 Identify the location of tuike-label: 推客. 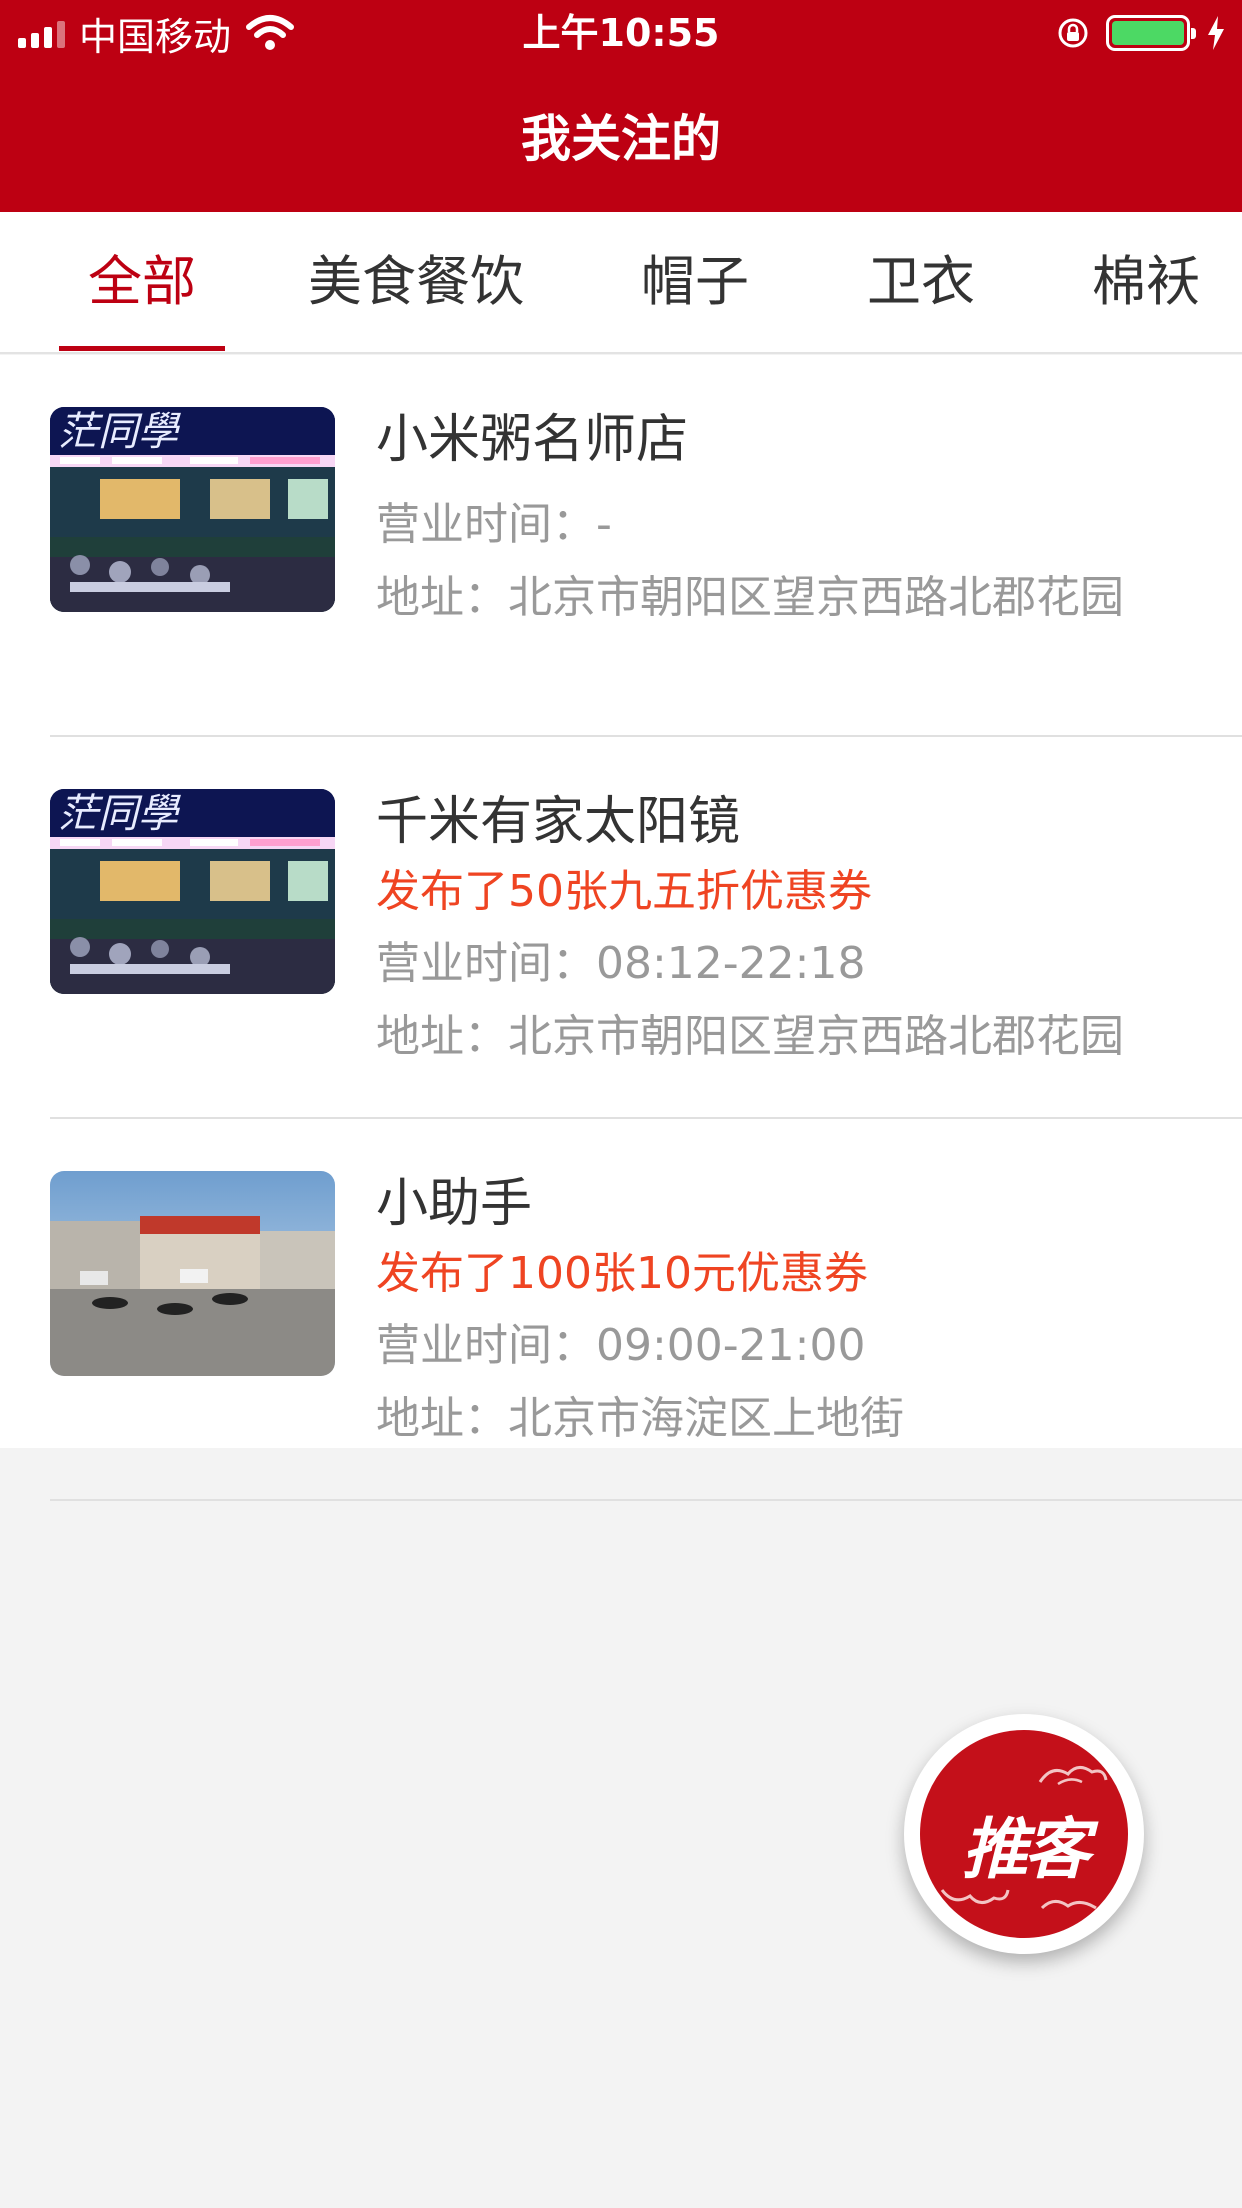
(1026, 1849).